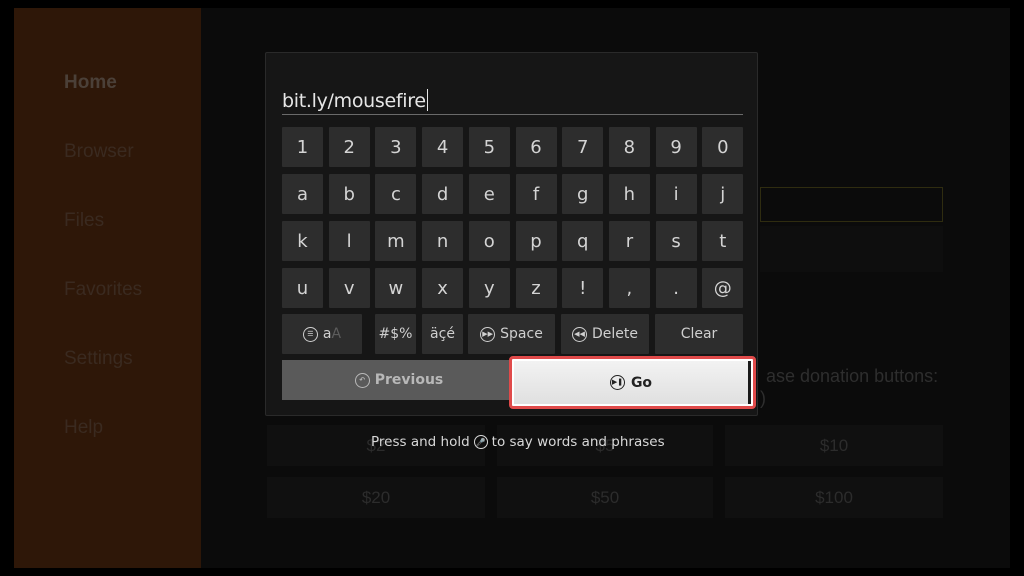 The image size is (1024, 576). Describe the element at coordinates (489, 147) in the screenshot. I see `key: 5` at that location.